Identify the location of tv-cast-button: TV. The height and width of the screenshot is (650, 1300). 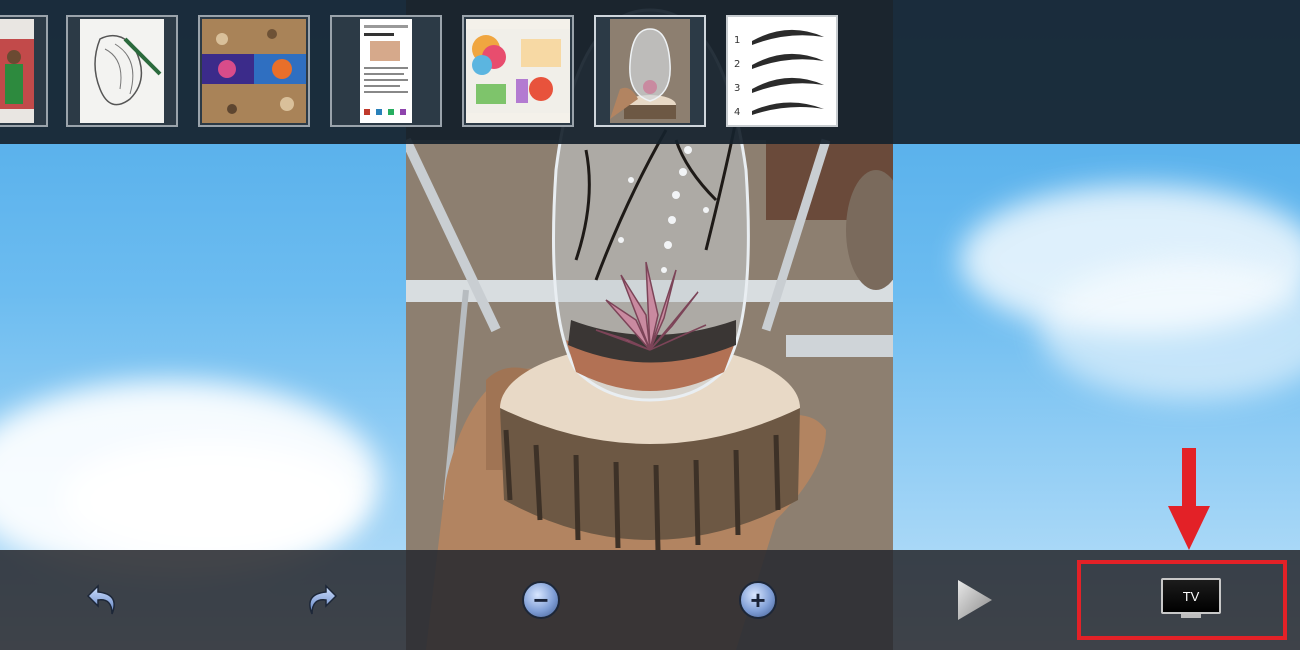
(1191, 599).